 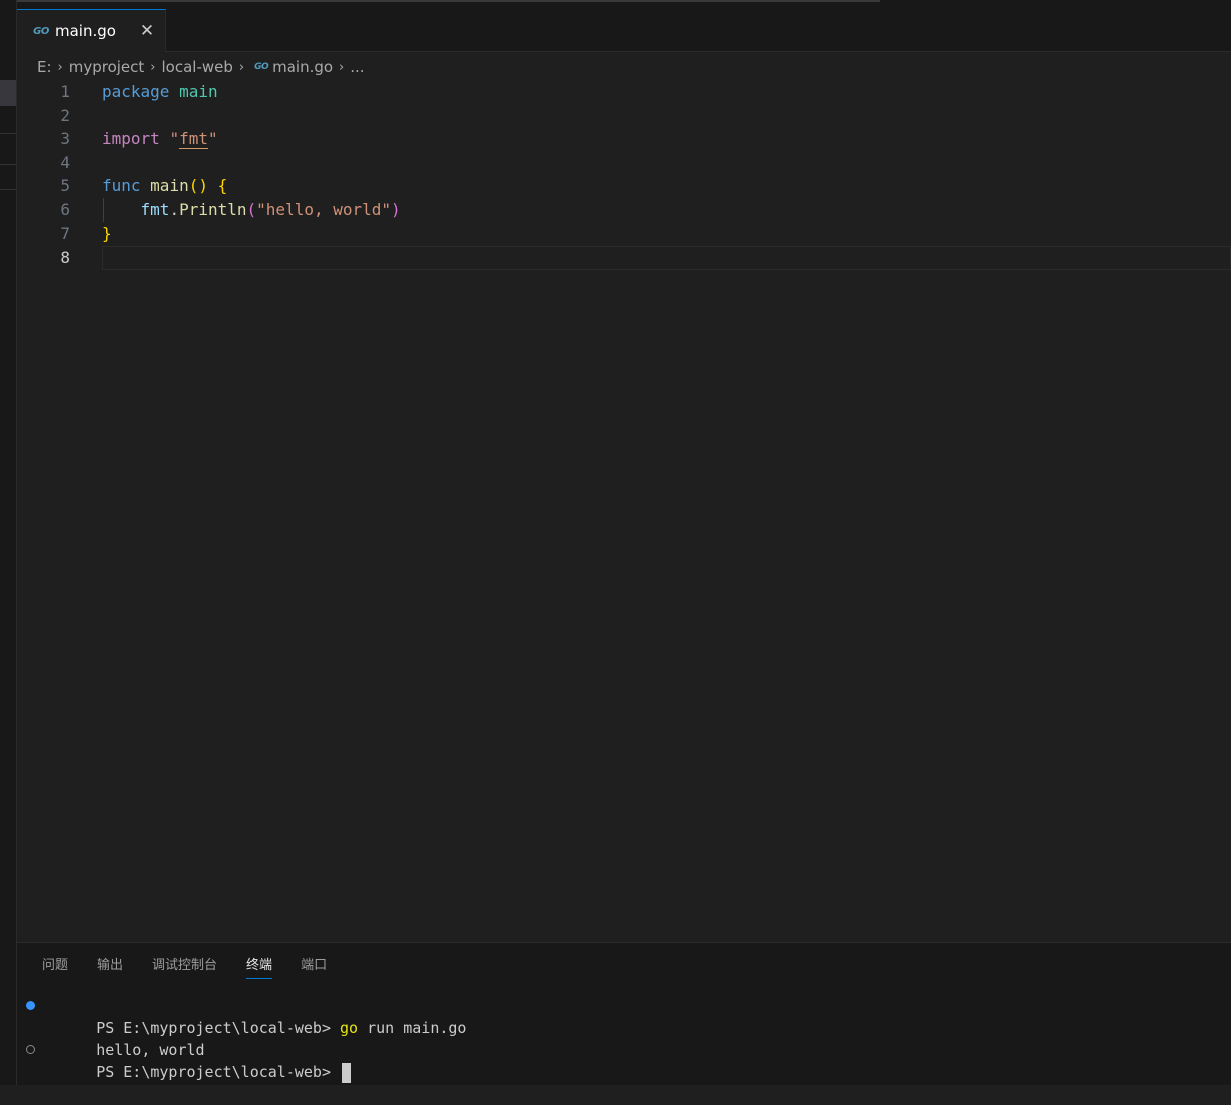 I want to click on code-line: 3 import "fmt", so click(x=624, y=139).